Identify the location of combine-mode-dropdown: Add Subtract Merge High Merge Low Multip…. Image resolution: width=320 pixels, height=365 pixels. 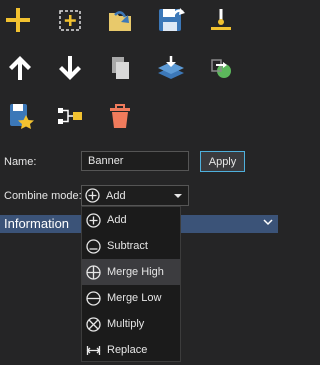
(131, 284).